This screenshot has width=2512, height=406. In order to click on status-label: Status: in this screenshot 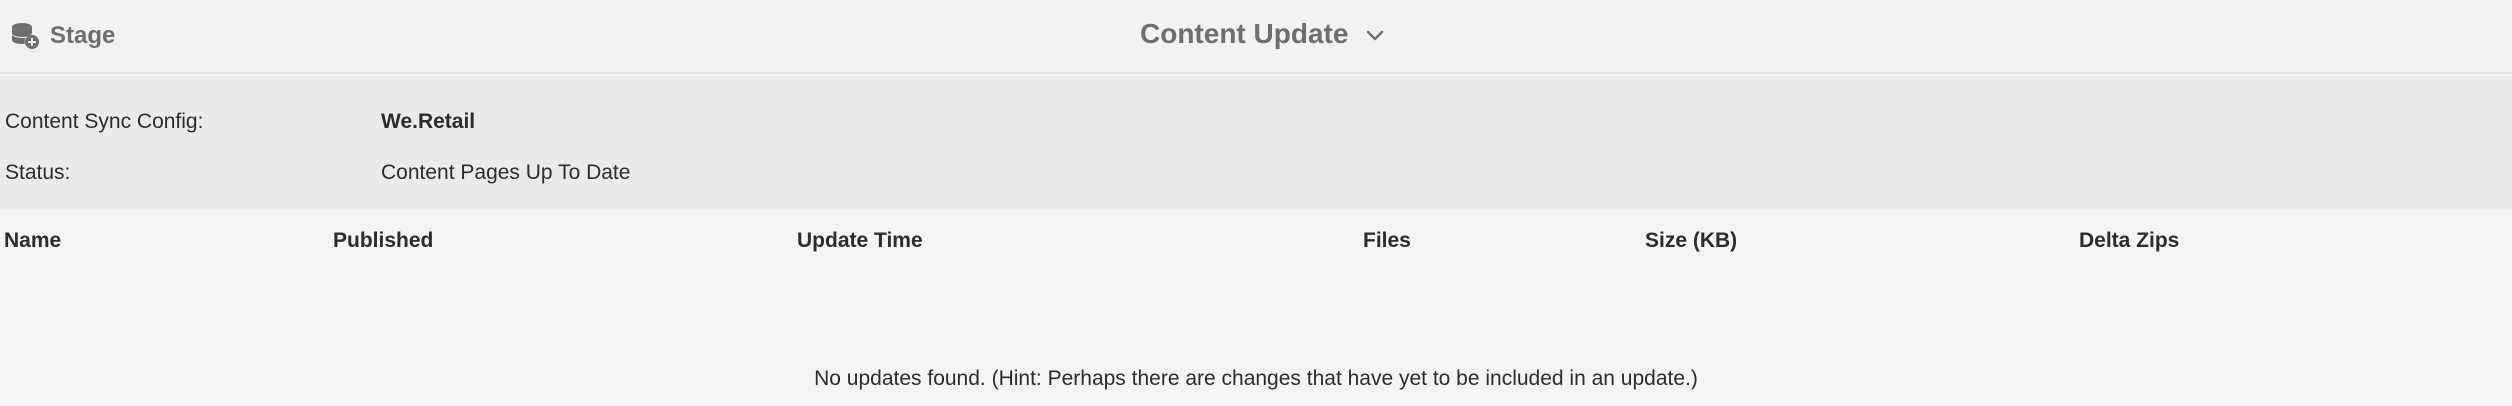, I will do `click(38, 172)`.